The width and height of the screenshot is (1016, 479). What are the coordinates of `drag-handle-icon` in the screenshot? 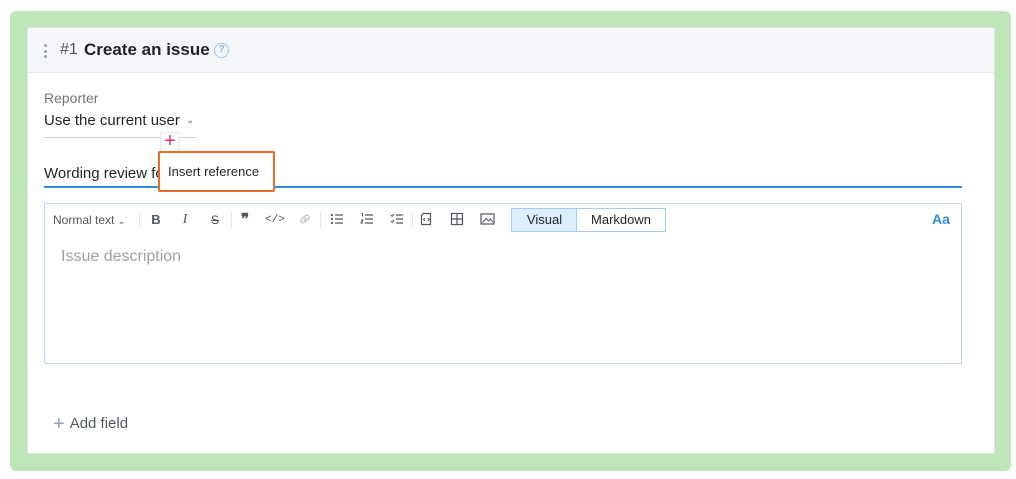 It's located at (45, 51).